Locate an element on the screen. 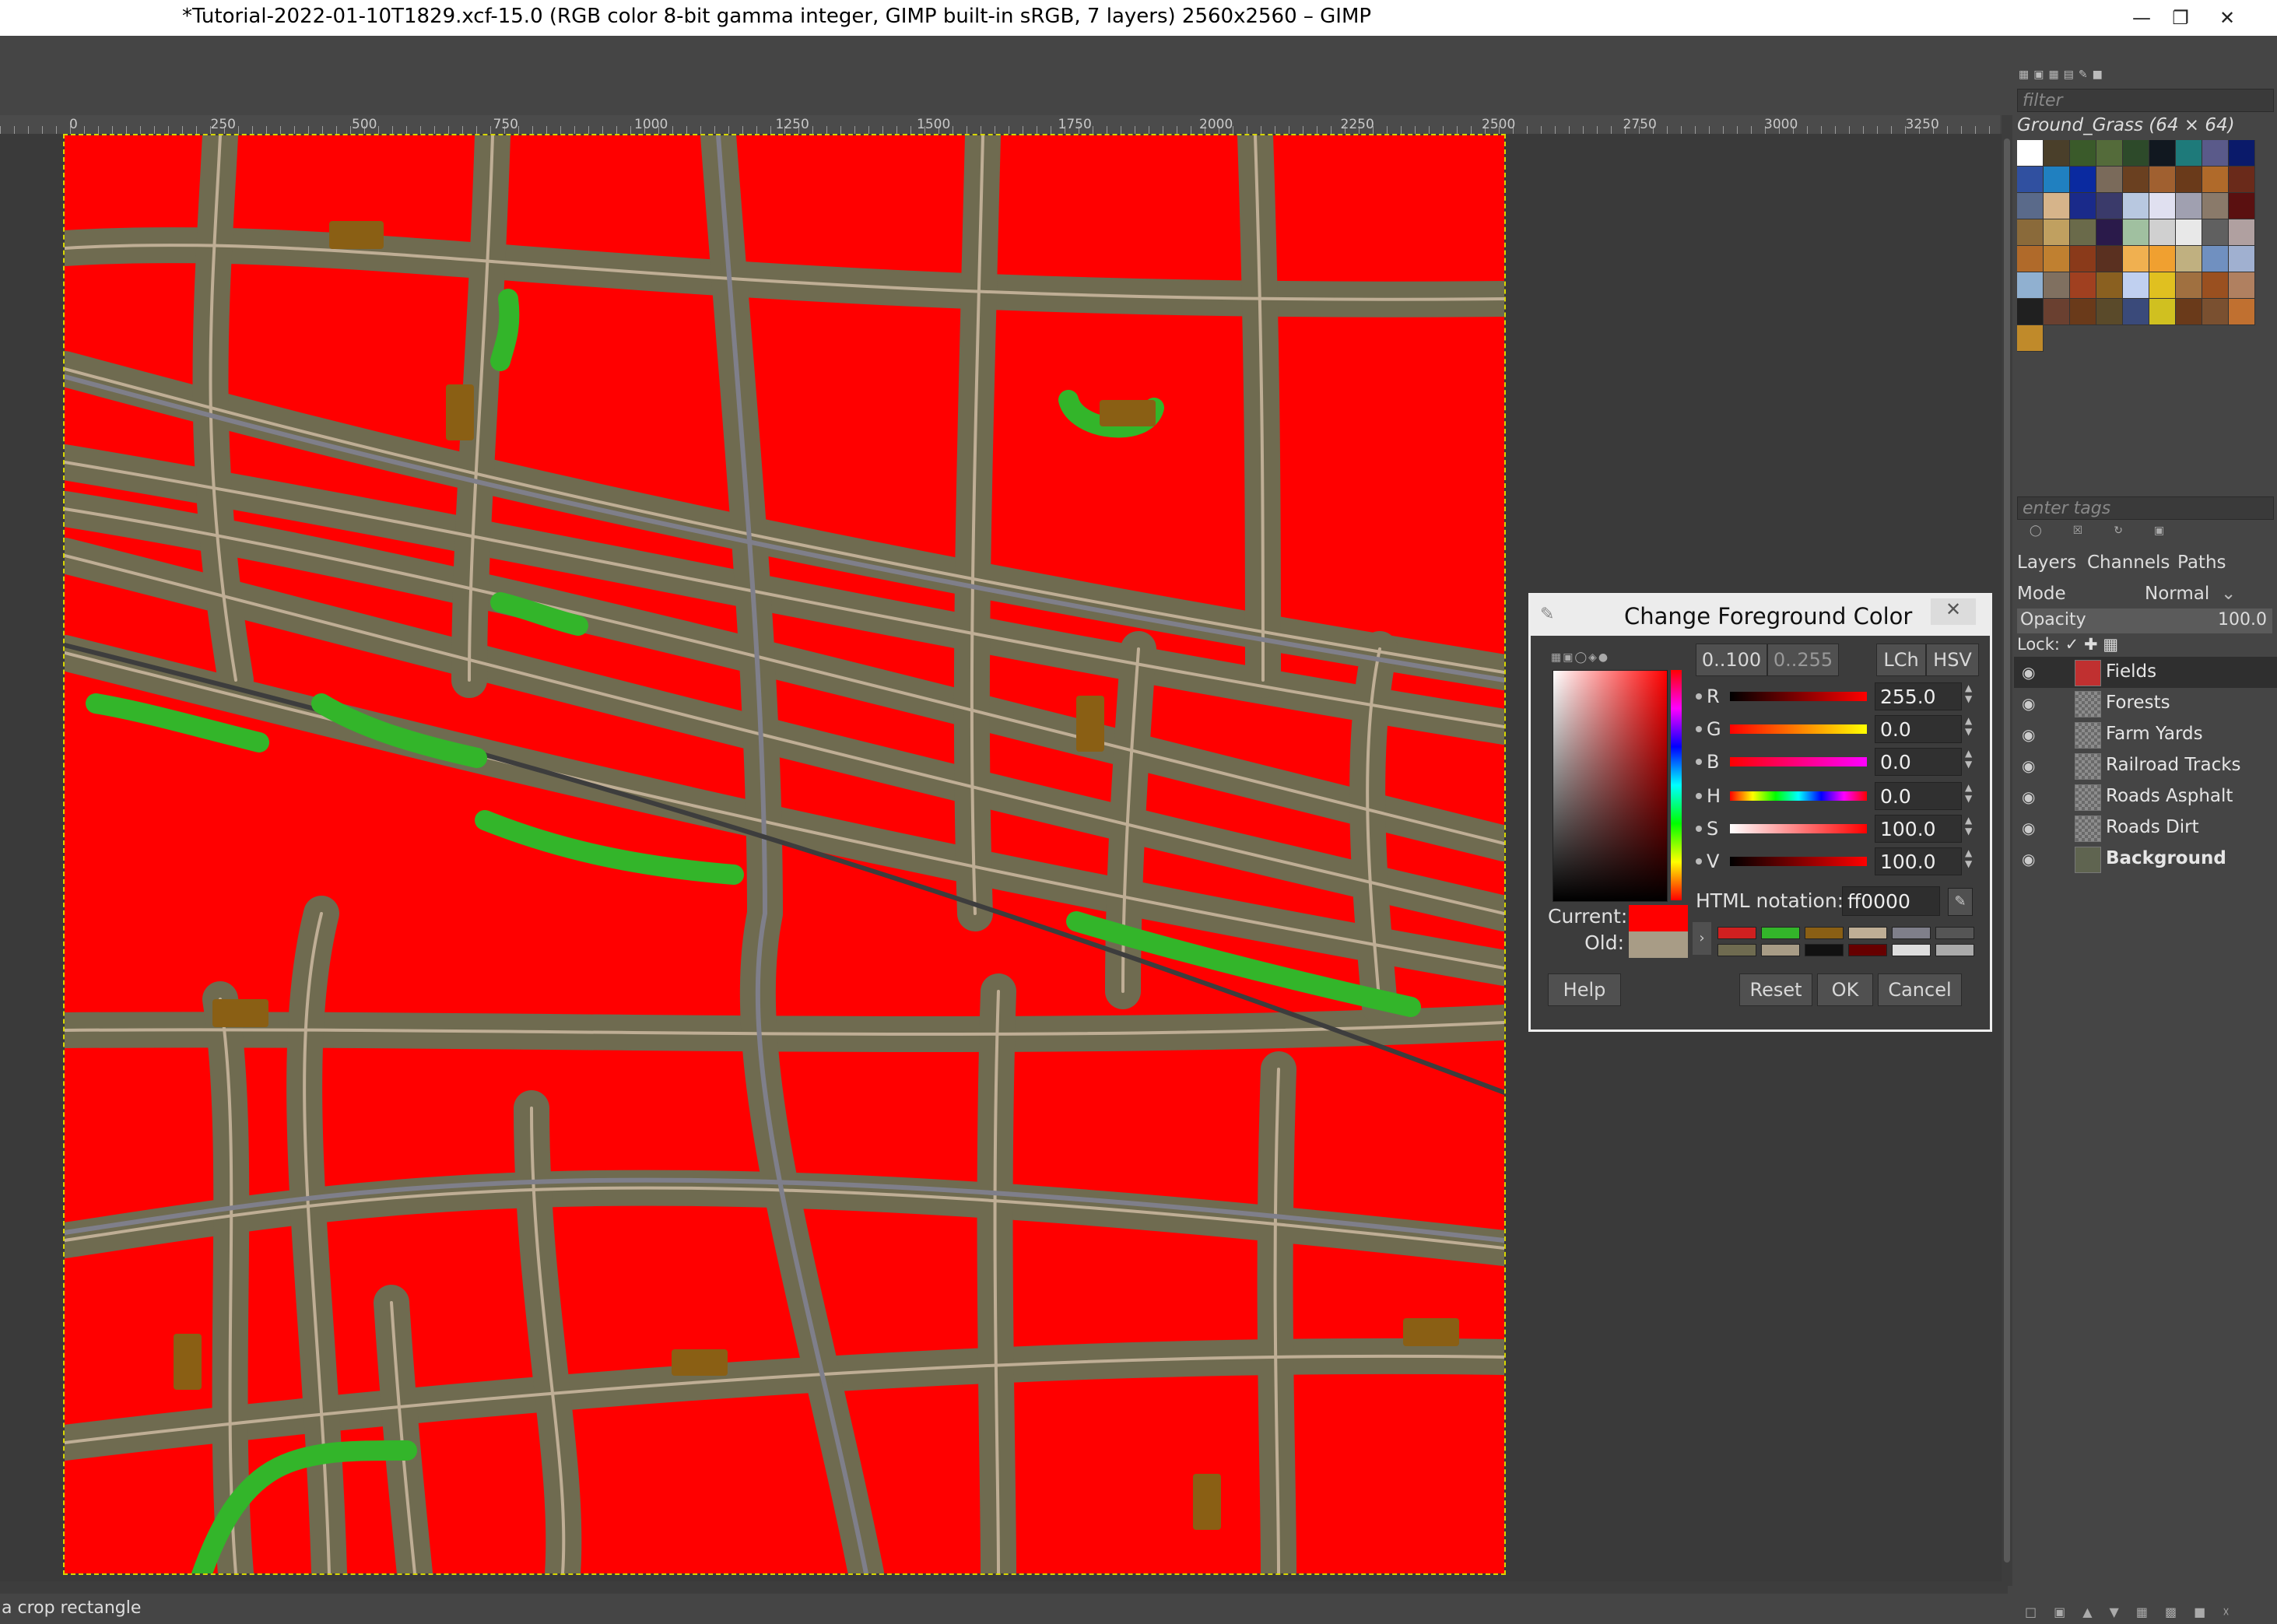 This screenshot has width=2277, height=1624. saturation-value-square is located at coordinates (1610, 786).